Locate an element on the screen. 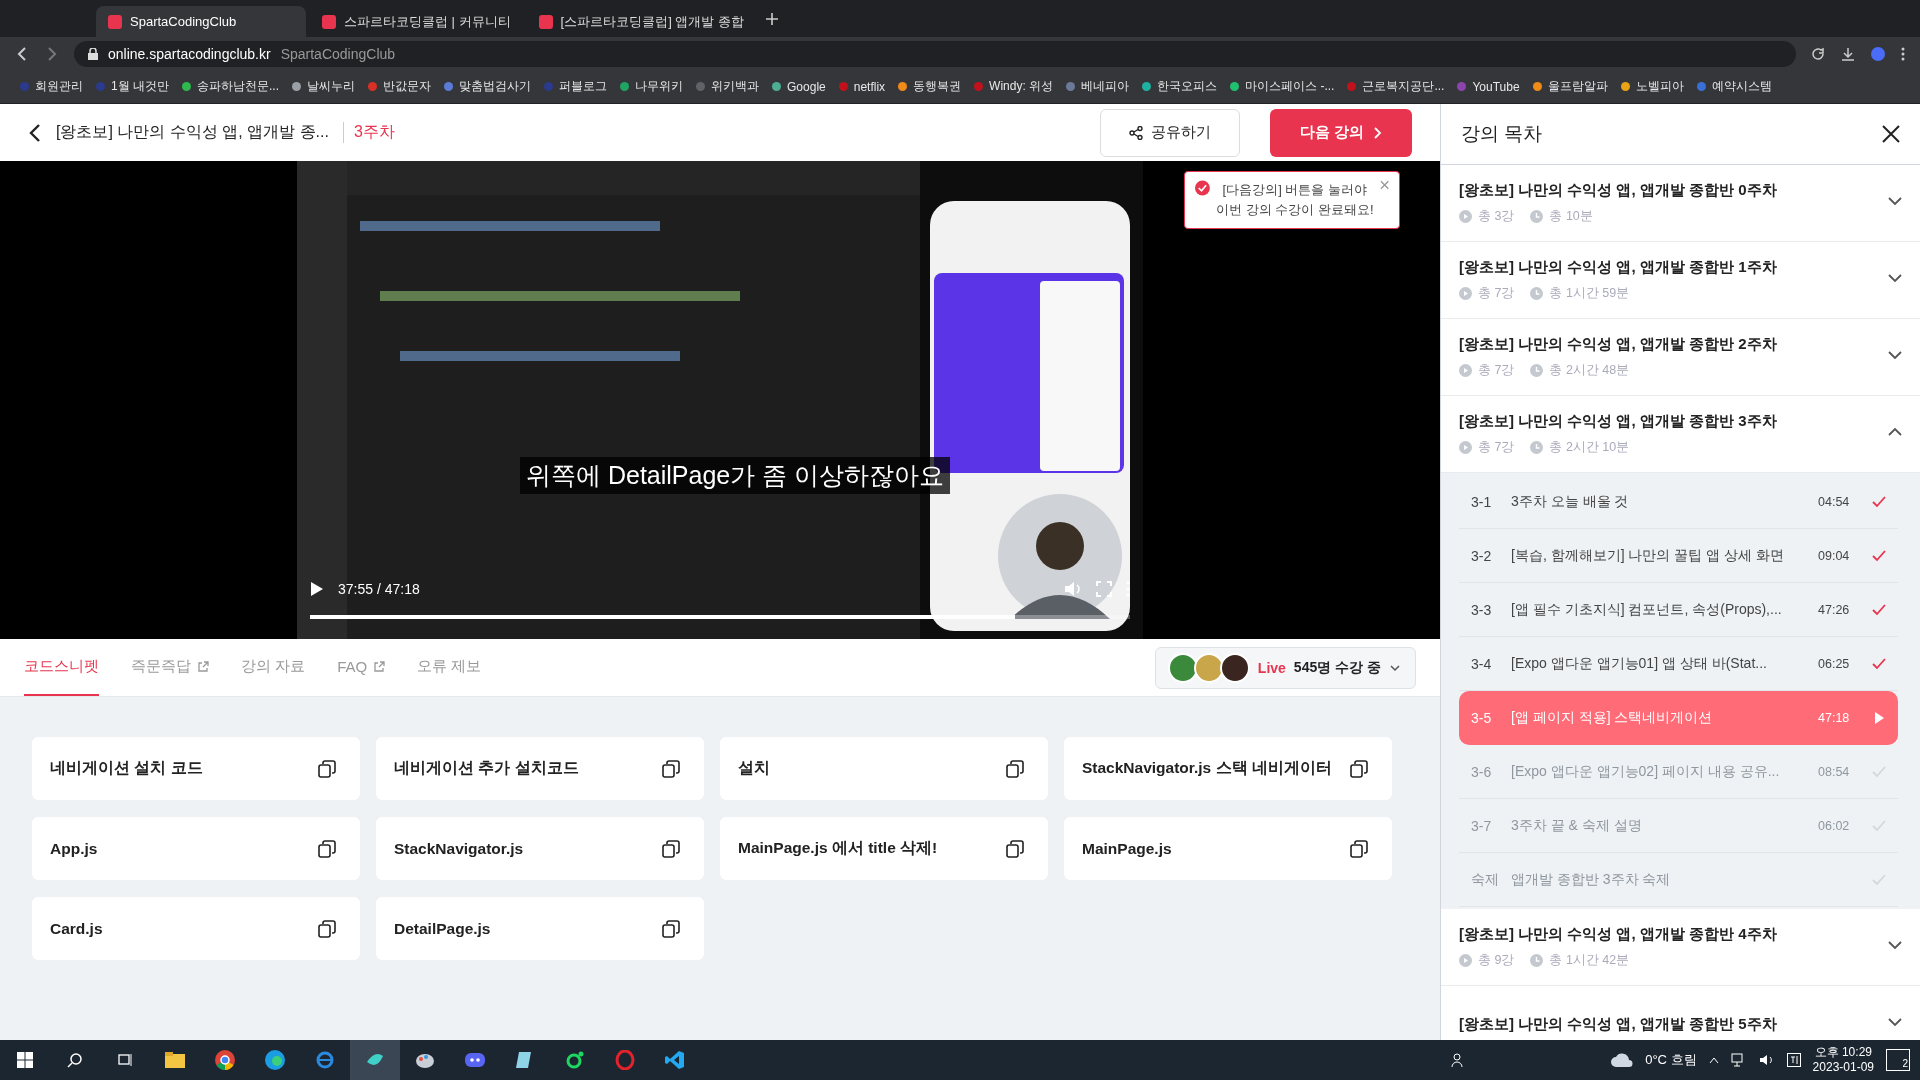 This screenshot has height=1080, width=1920. code-snippet-card: StackNavigator.js is located at coordinates (540, 848).